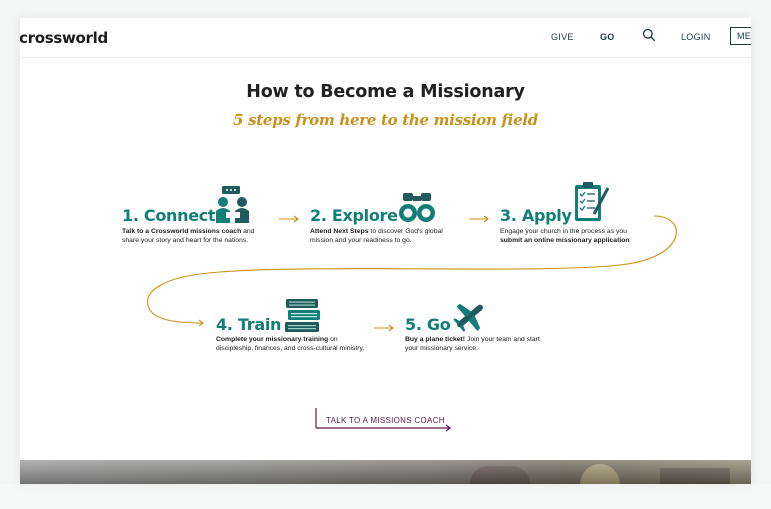 This screenshot has height=509, width=771. I want to click on clipboard-icon, so click(592, 201).